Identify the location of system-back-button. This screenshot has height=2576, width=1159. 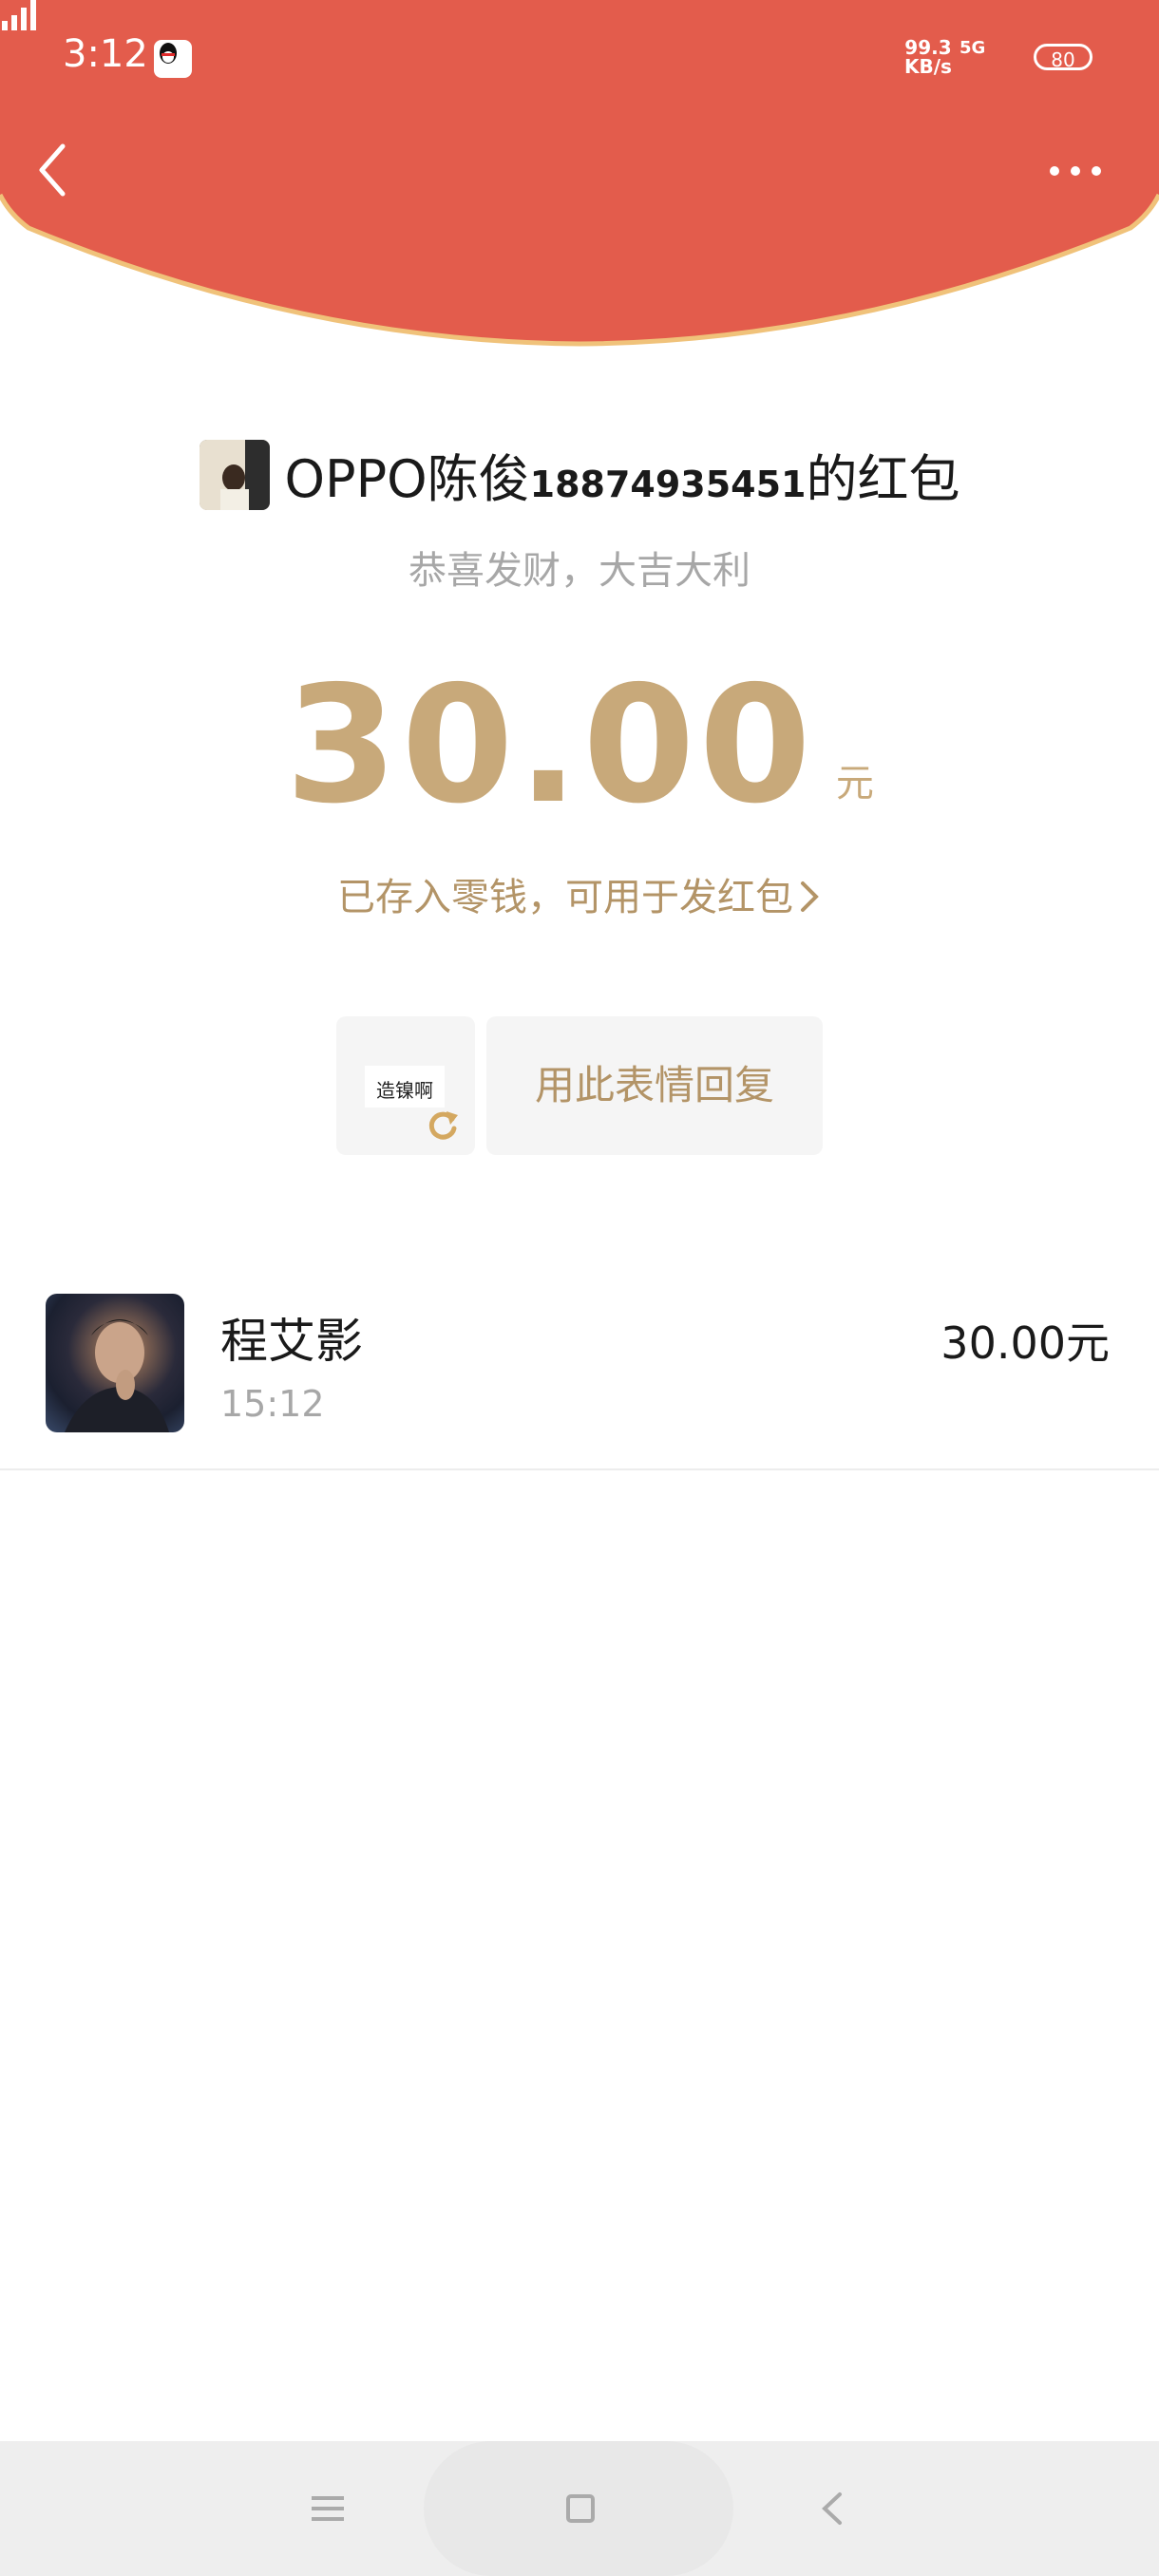
(833, 2508).